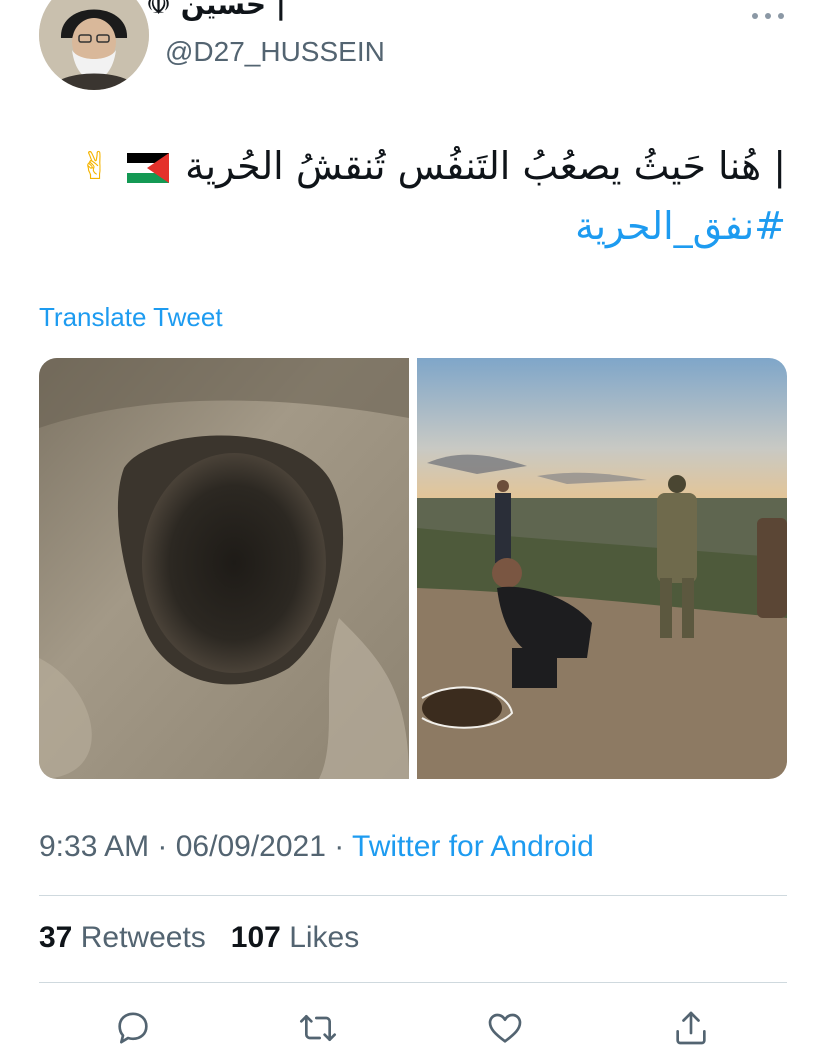 The width and height of the screenshot is (826, 1064). I want to click on tweet-time: 9:33 AM, so click(94, 846).